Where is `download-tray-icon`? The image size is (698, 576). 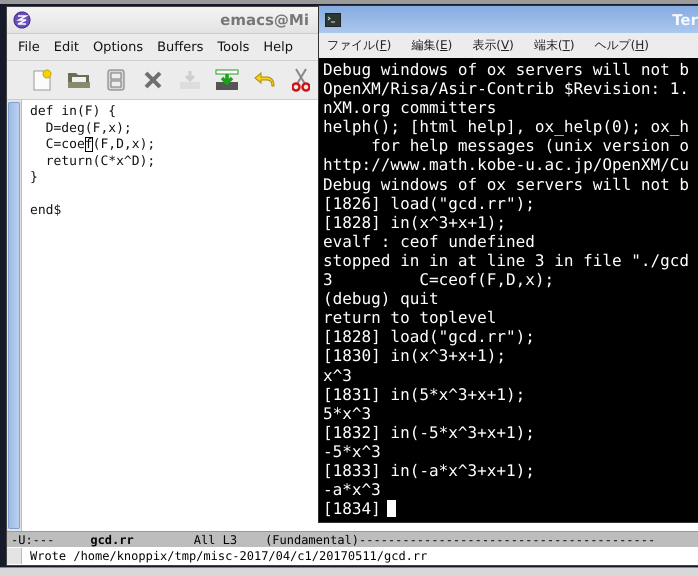 download-tray-icon is located at coordinates (227, 80).